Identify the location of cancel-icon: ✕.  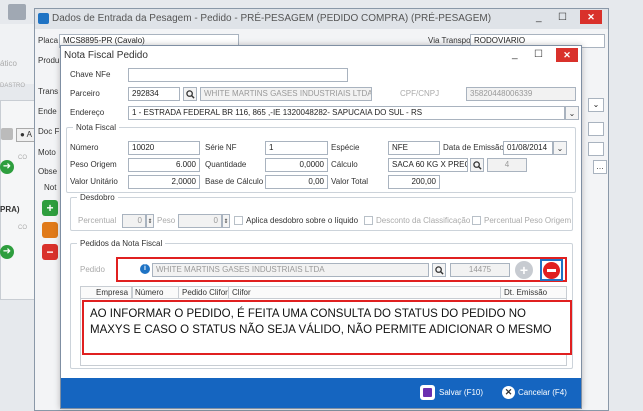
(508, 392).